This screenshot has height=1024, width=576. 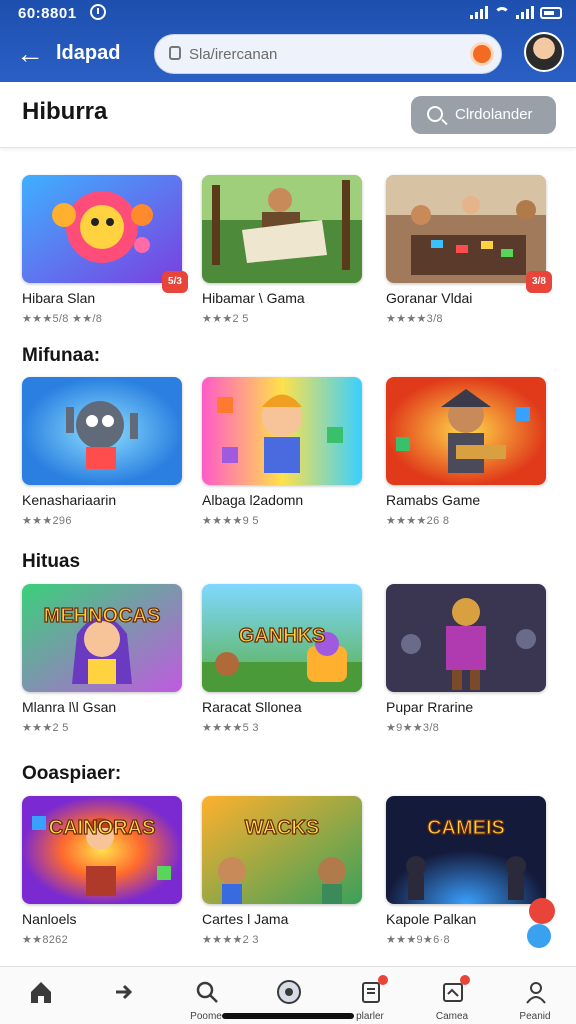 I want to click on avatar, so click(x=544, y=52).